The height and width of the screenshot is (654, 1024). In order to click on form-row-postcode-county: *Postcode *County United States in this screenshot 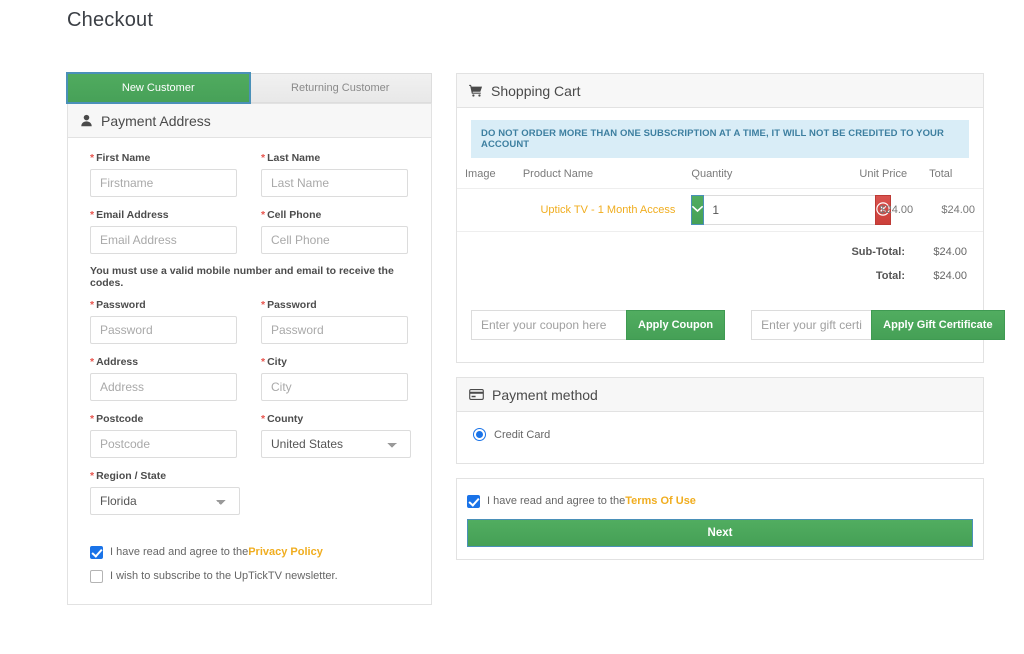, I will do `click(251, 437)`.